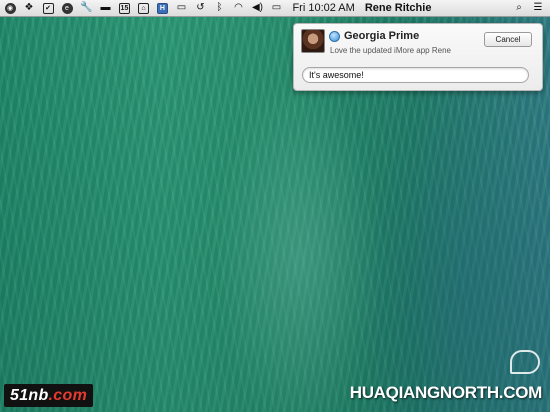  I want to click on battery-icon: ▭, so click(276, 8).